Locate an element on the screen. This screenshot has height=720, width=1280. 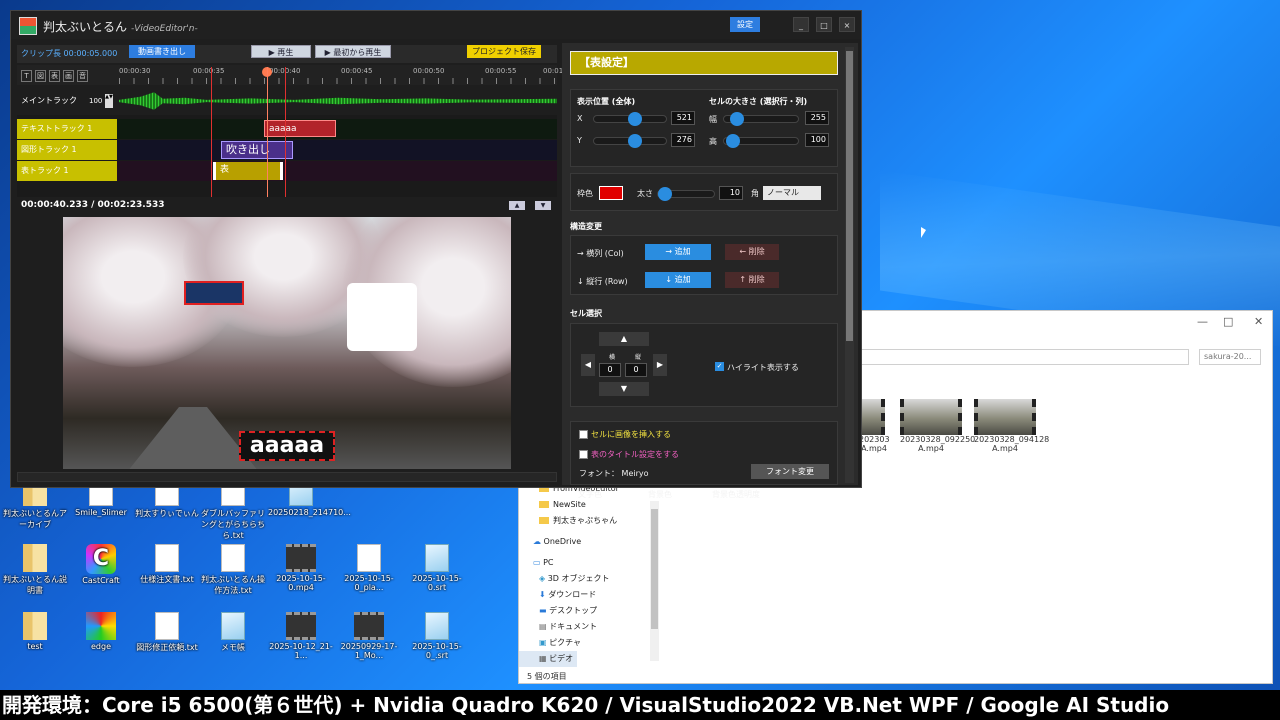
horizontal-scrollbar is located at coordinates (287, 477).